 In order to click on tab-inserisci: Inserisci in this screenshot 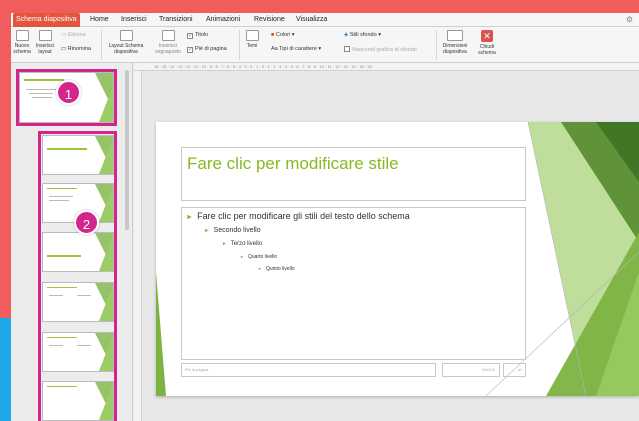, I will do `click(134, 20)`.